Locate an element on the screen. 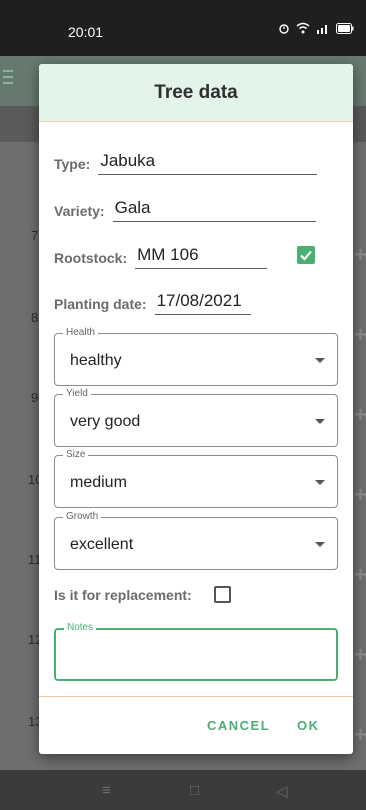 Image resolution: width=366 pixels, height=810 pixels. menu-icon is located at coordinates (8, 79).